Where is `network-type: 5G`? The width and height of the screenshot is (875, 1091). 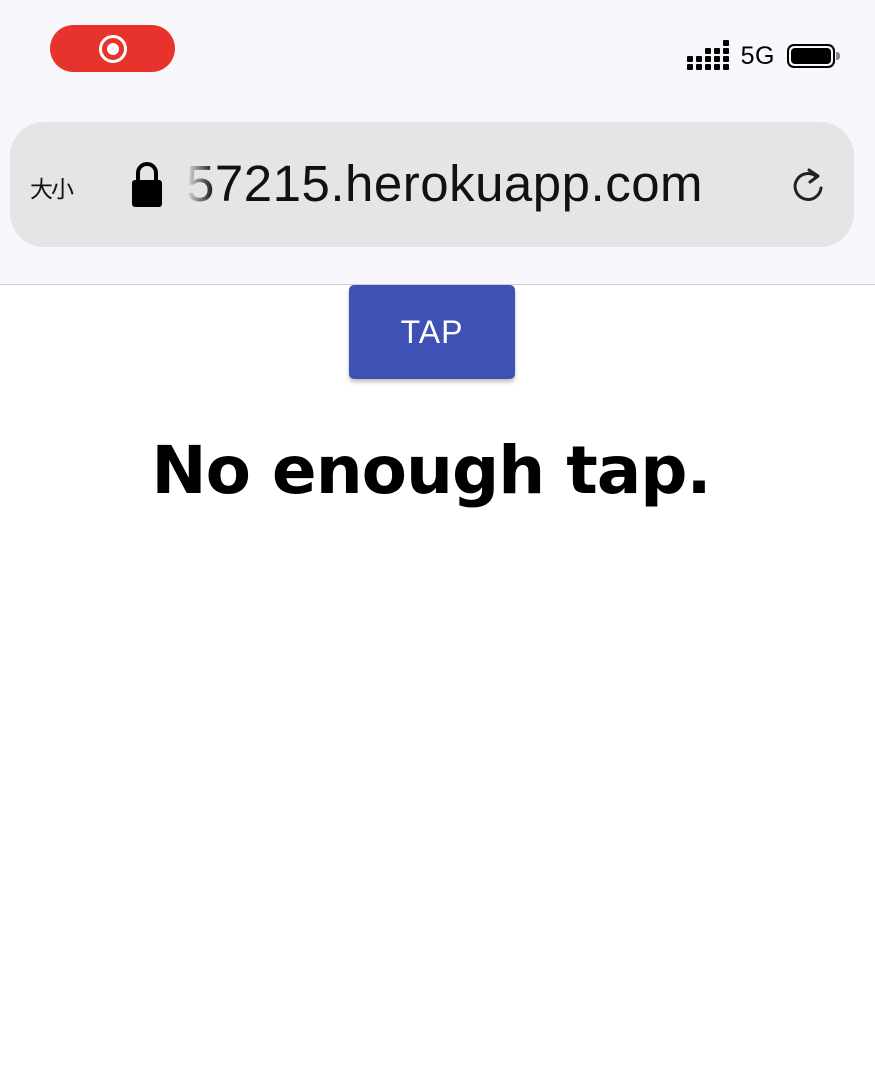 network-type: 5G is located at coordinates (757, 55).